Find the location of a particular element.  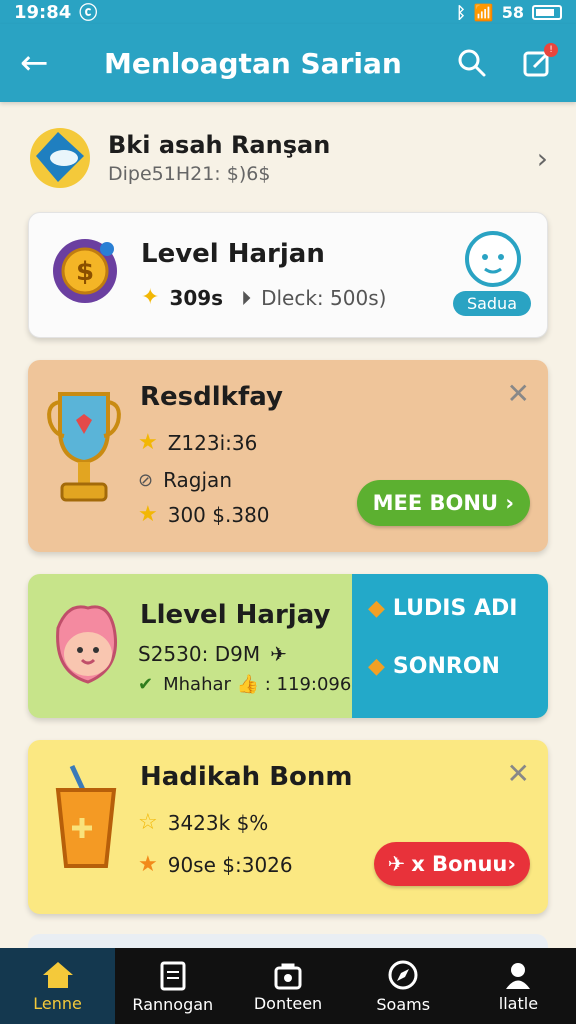

reward-card-title: Resdlkfay is located at coordinates (211, 397).